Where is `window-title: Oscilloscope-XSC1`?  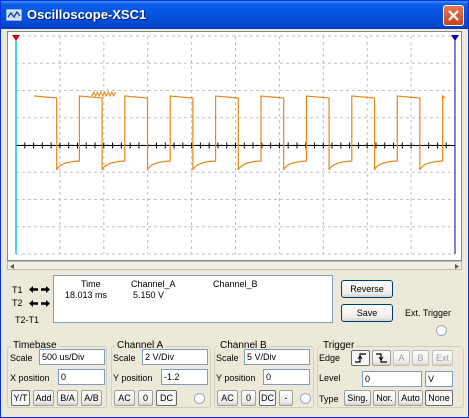
window-title: Oscilloscope-XSC1 is located at coordinates (87, 14).